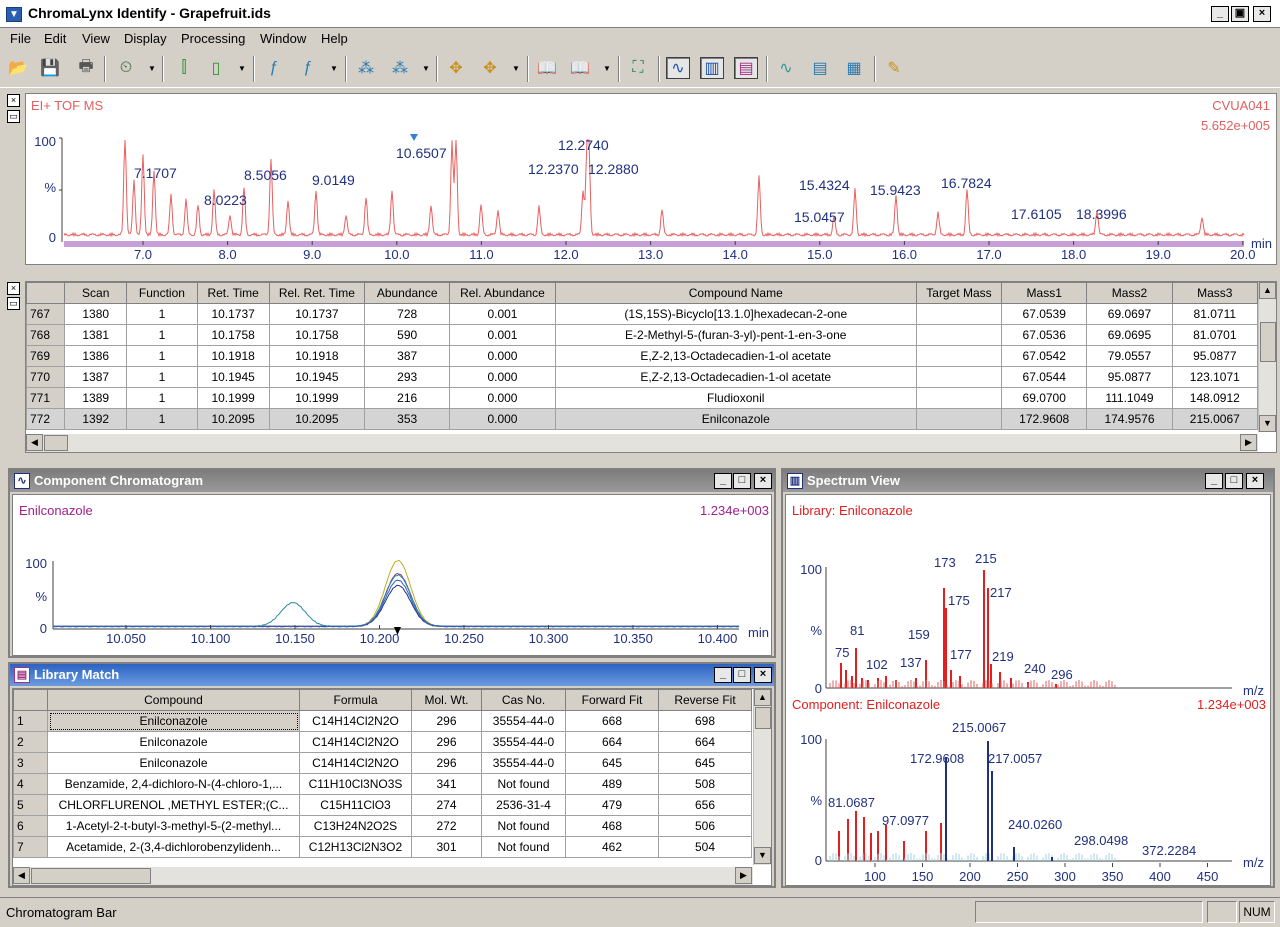 The height and width of the screenshot is (927, 1280). What do you see at coordinates (18, 68) in the screenshot?
I see `open-folder-icon: 📂` at bounding box center [18, 68].